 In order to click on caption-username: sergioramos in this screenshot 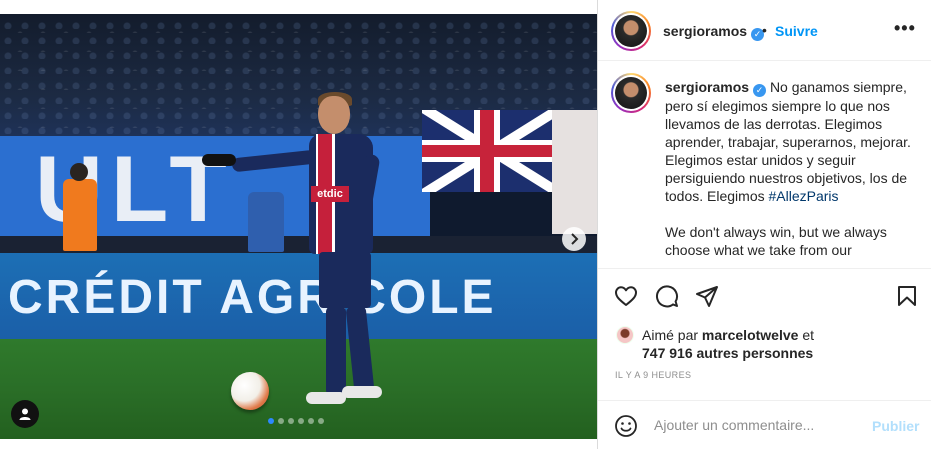, I will do `click(707, 87)`.